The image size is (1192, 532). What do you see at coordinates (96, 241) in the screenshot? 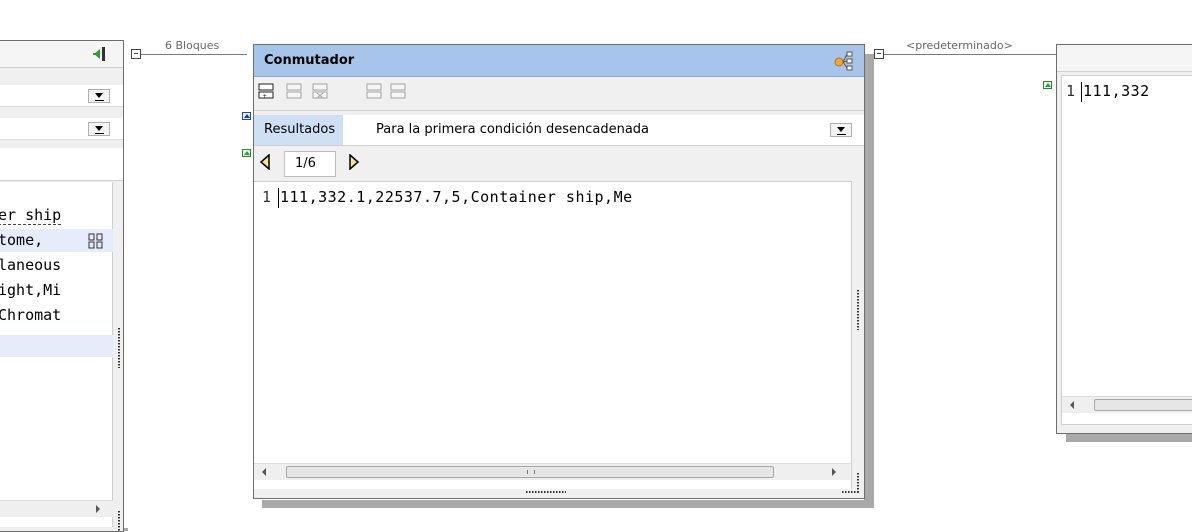
I see `return-icon` at bounding box center [96, 241].